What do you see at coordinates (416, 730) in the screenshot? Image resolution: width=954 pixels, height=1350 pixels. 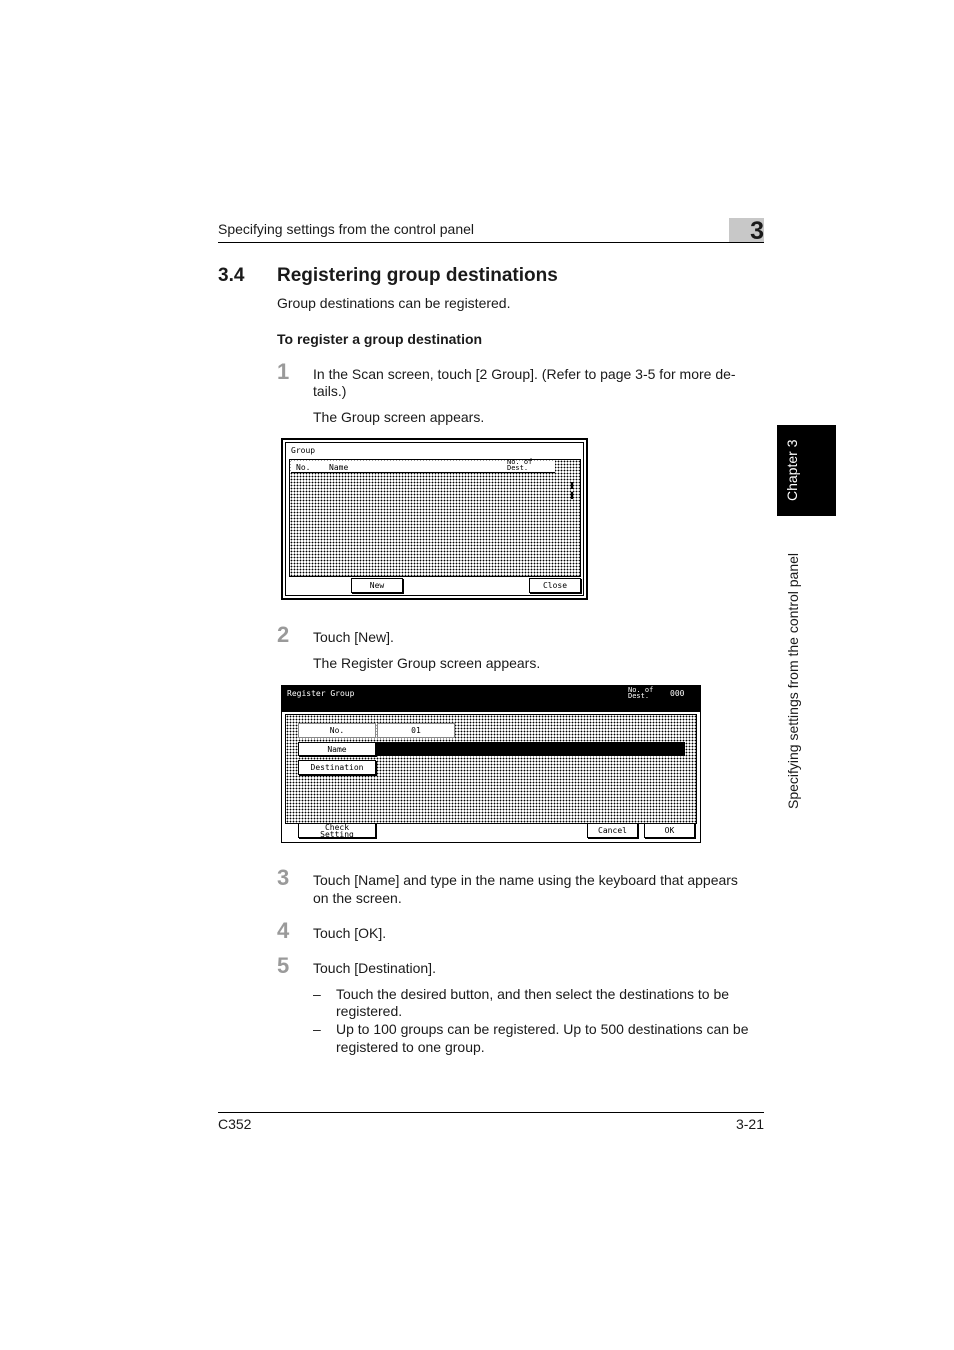 I see `register-no-value: 01` at bounding box center [416, 730].